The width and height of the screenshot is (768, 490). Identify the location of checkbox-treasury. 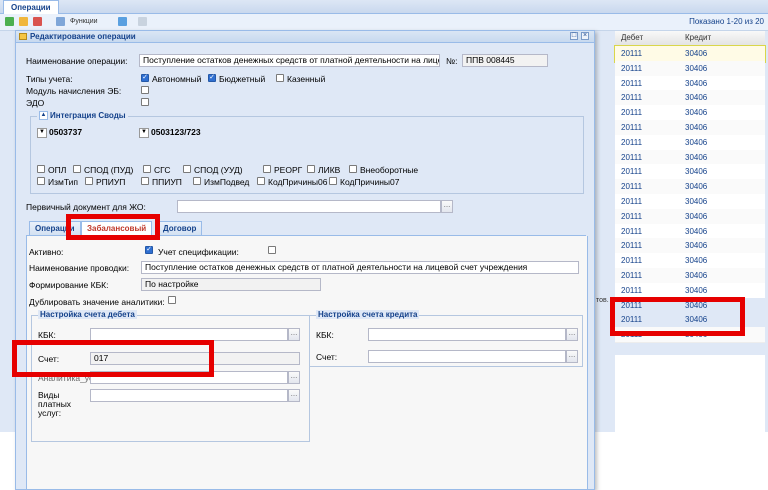
(280, 78).